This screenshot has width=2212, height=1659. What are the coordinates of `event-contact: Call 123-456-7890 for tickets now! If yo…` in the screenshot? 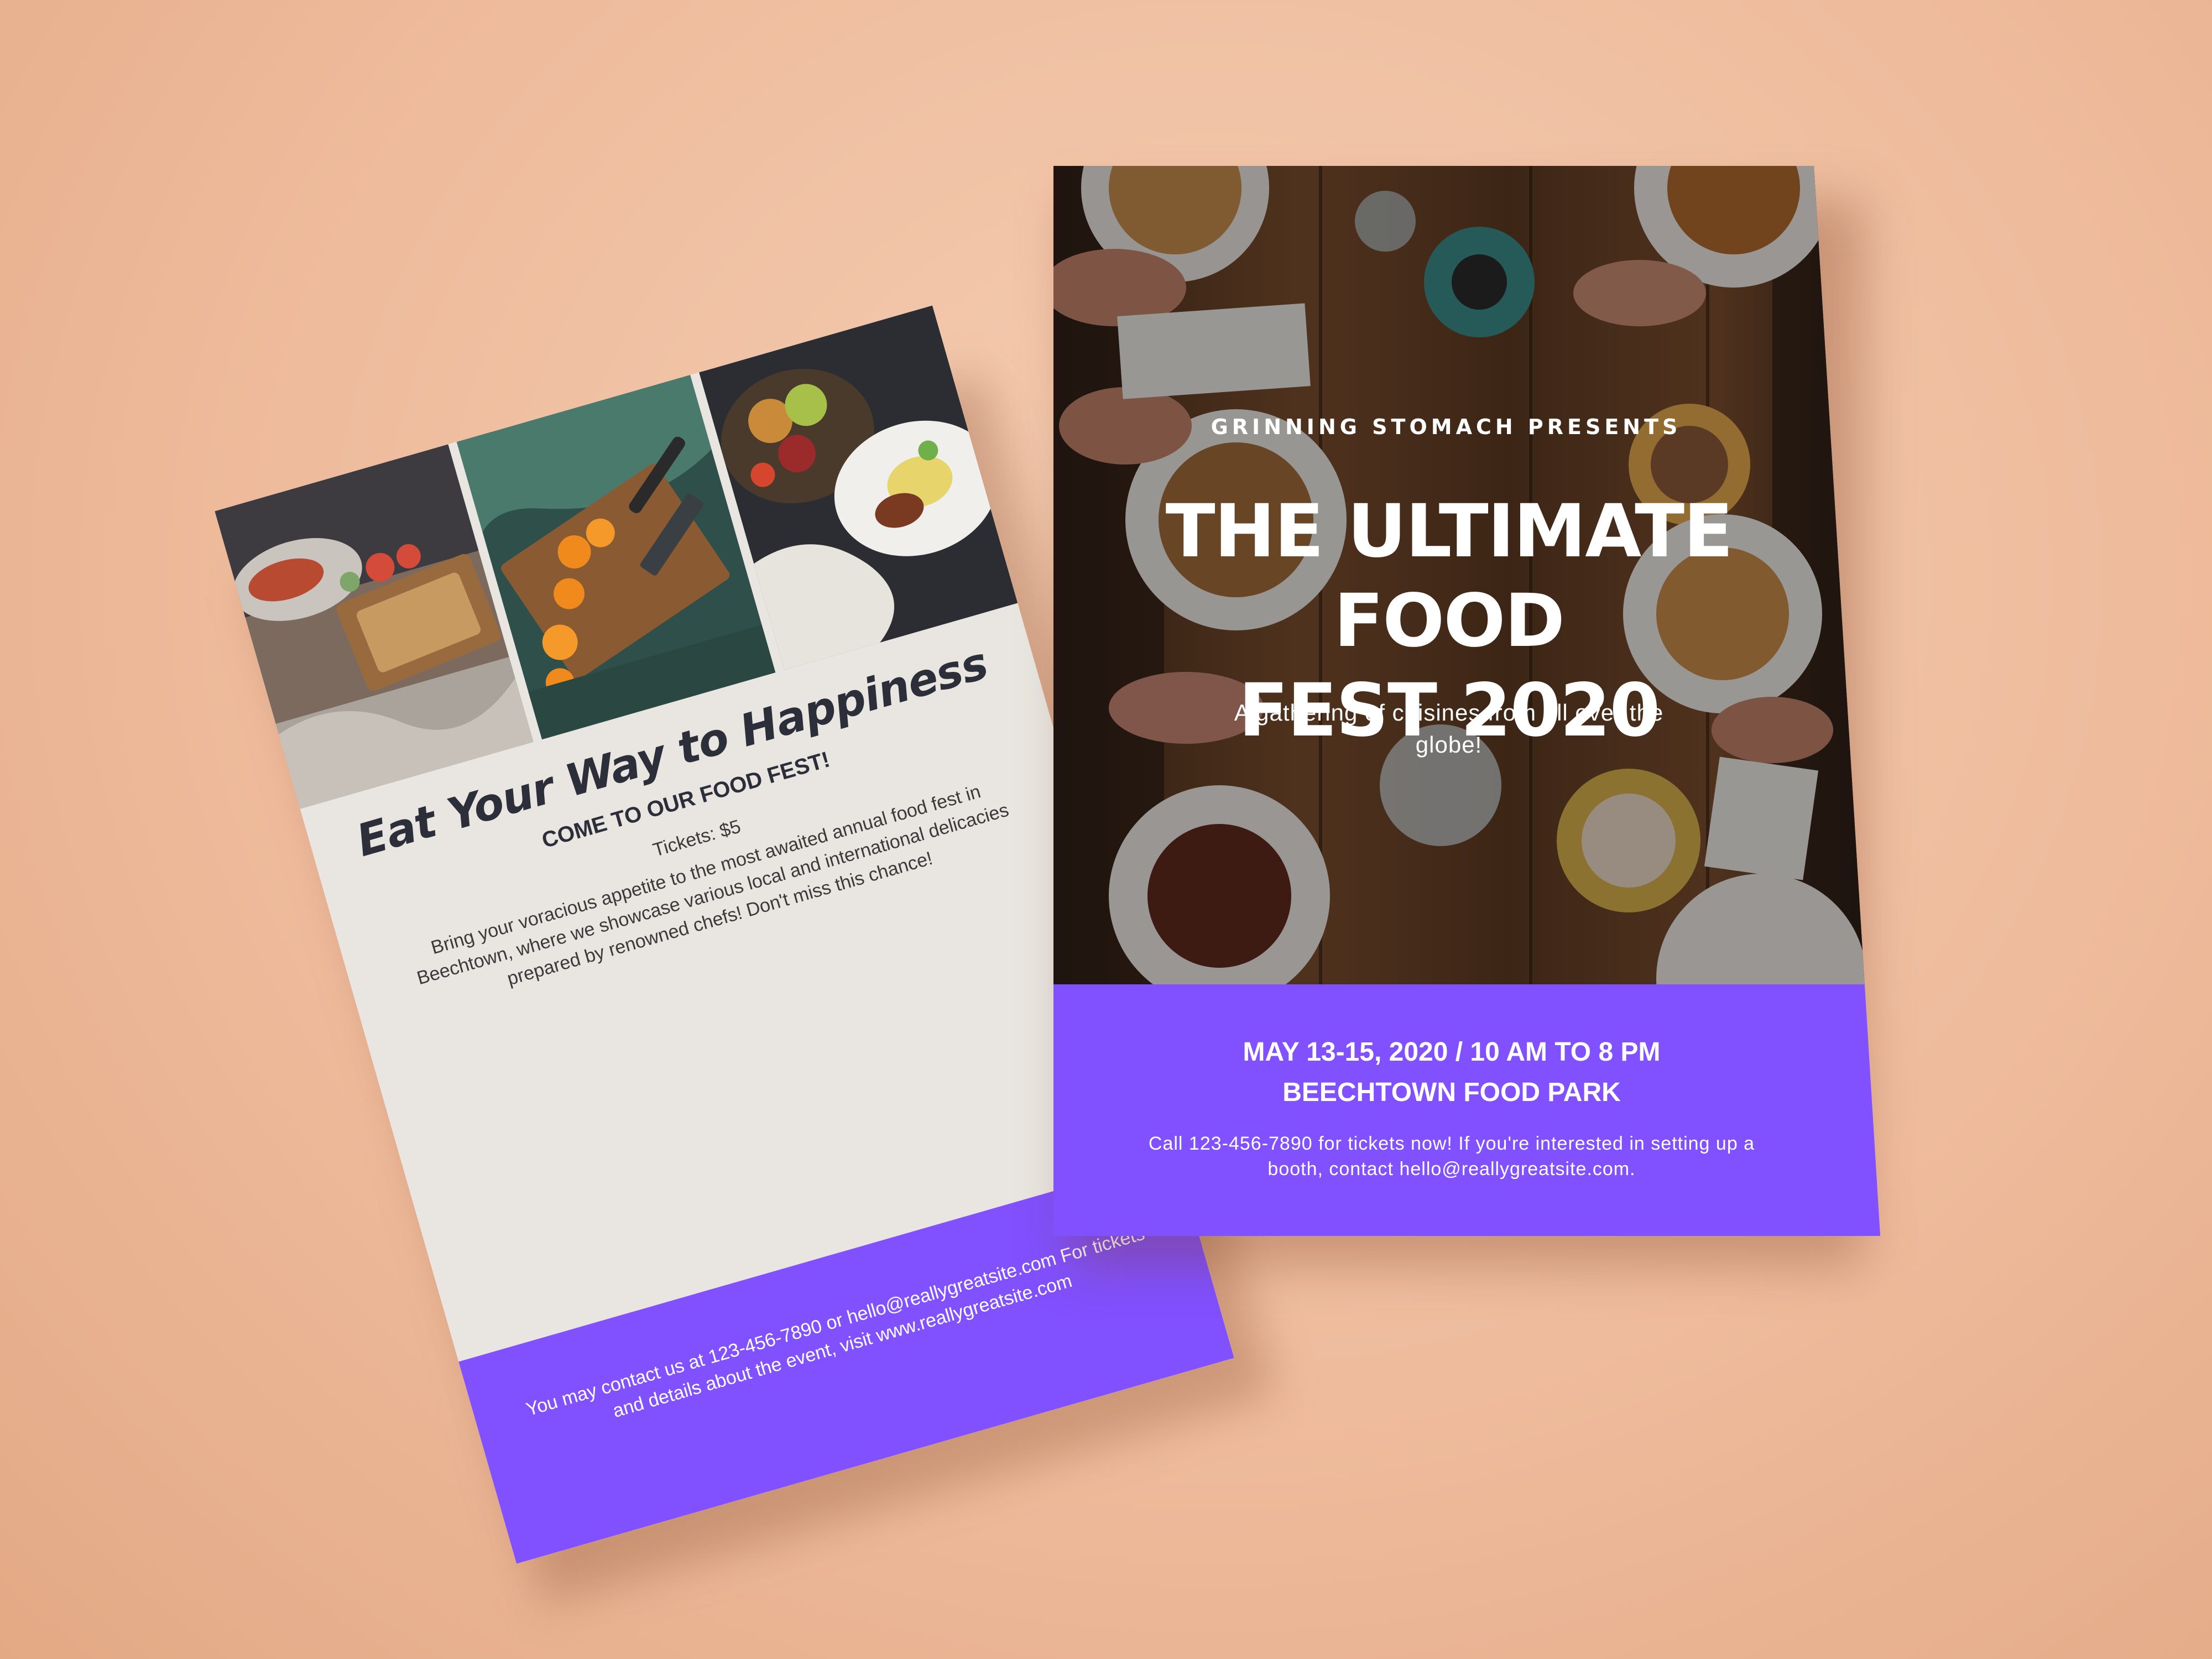 It's located at (1451, 1156).